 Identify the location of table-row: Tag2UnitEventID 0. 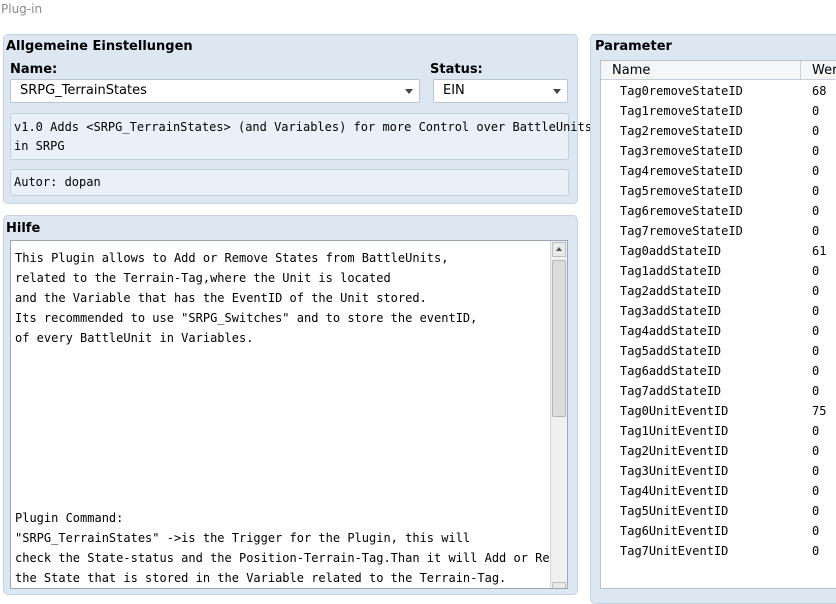
(718, 451).